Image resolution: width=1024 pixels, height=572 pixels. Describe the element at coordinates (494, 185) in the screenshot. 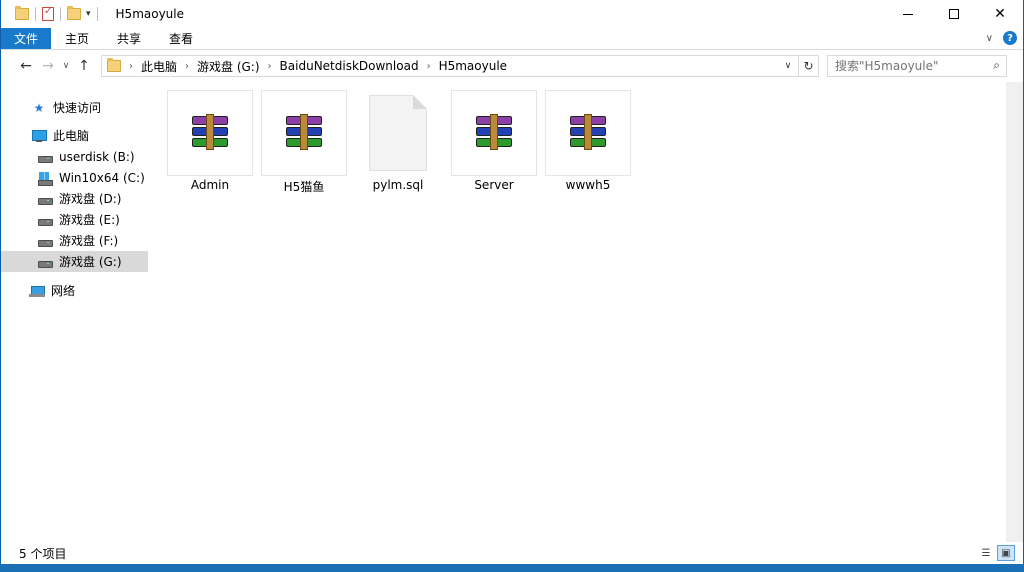

I see `file-name: Server` at that location.